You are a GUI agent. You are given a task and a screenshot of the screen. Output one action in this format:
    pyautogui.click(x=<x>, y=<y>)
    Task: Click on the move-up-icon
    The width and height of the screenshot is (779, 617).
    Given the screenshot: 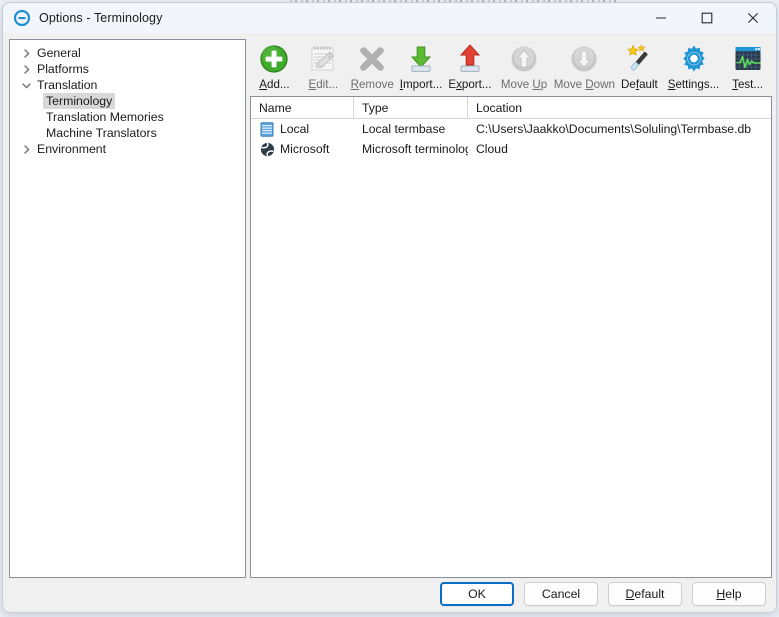 What is the action you would take?
    pyautogui.click(x=524, y=59)
    